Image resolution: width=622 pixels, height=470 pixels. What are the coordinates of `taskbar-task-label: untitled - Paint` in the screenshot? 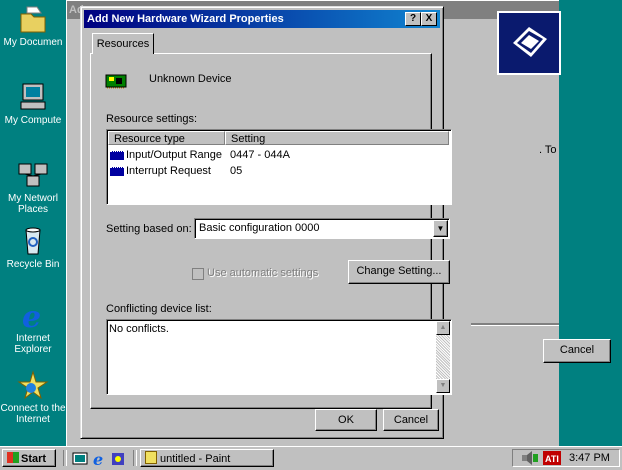 It's located at (195, 459).